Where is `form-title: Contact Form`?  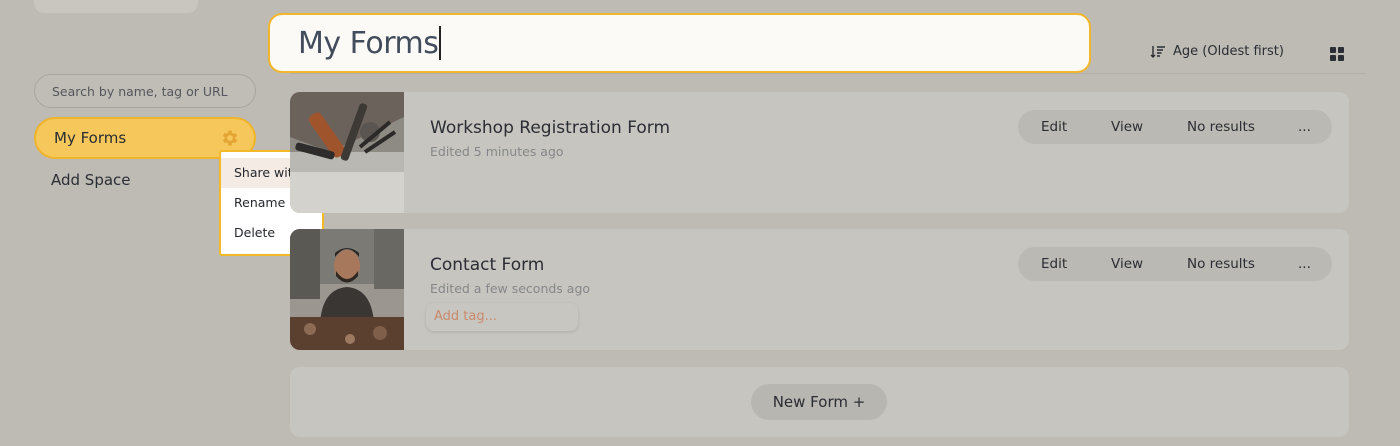
form-title: Contact Form is located at coordinates (487, 265).